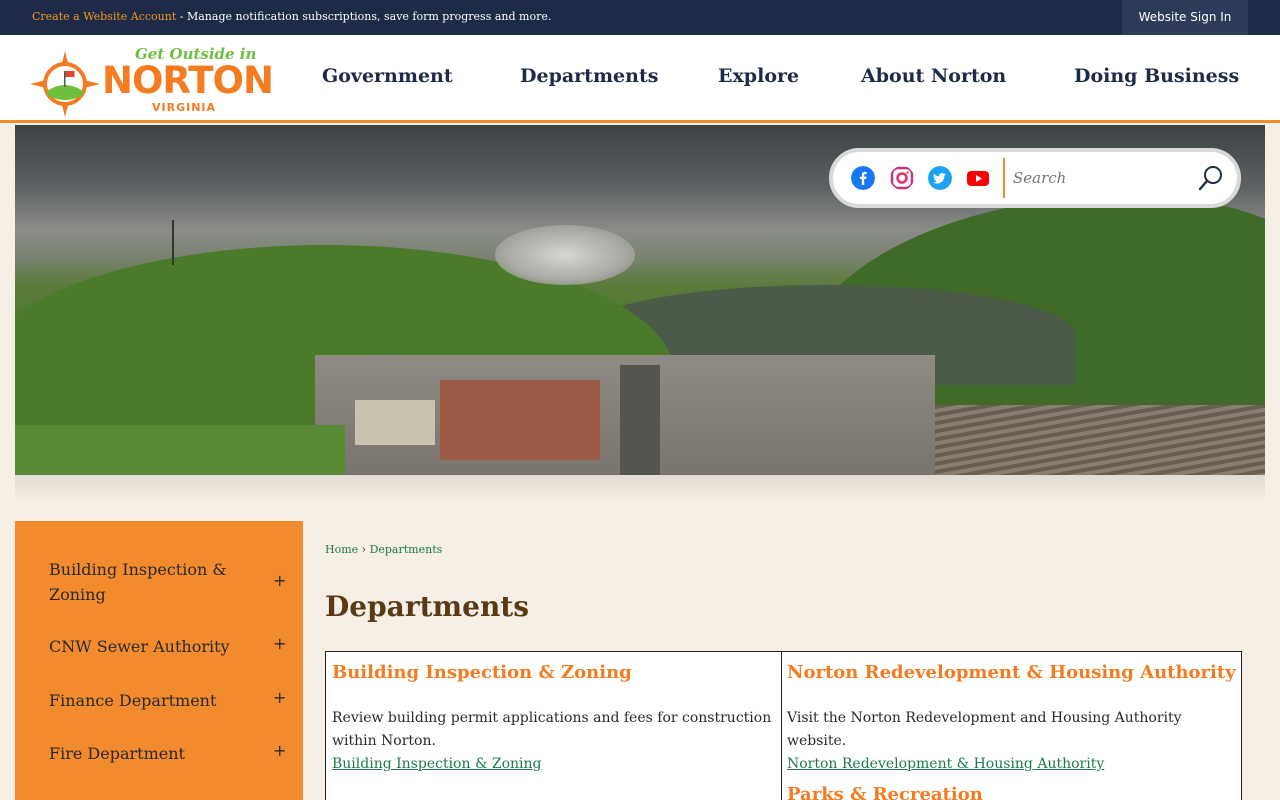 Image resolution: width=1280 pixels, height=800 pixels. What do you see at coordinates (406, 549) in the screenshot?
I see `breadcrumb-departments: Departments` at bounding box center [406, 549].